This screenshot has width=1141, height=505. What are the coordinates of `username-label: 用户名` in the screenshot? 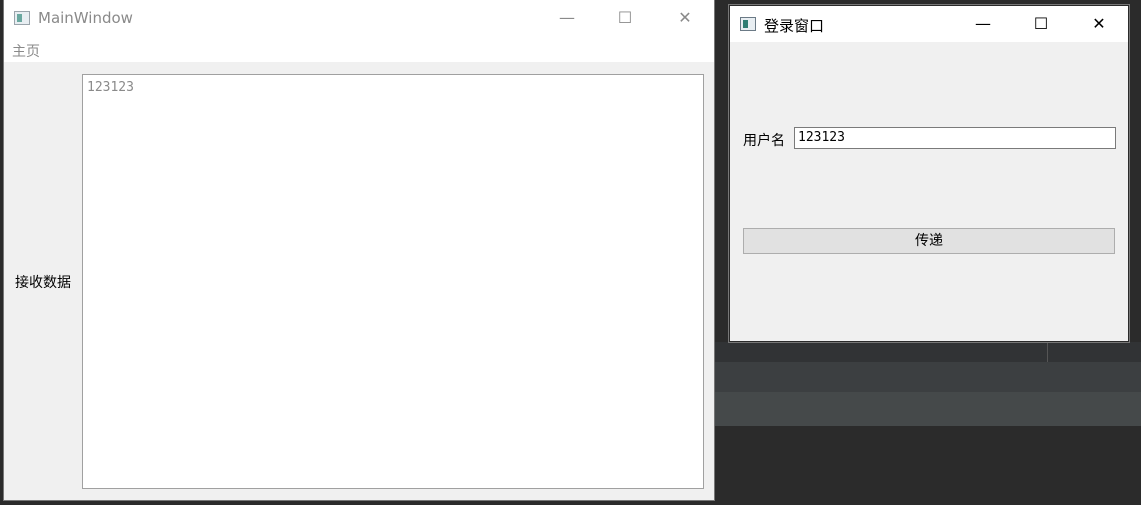 It's located at (764, 141).